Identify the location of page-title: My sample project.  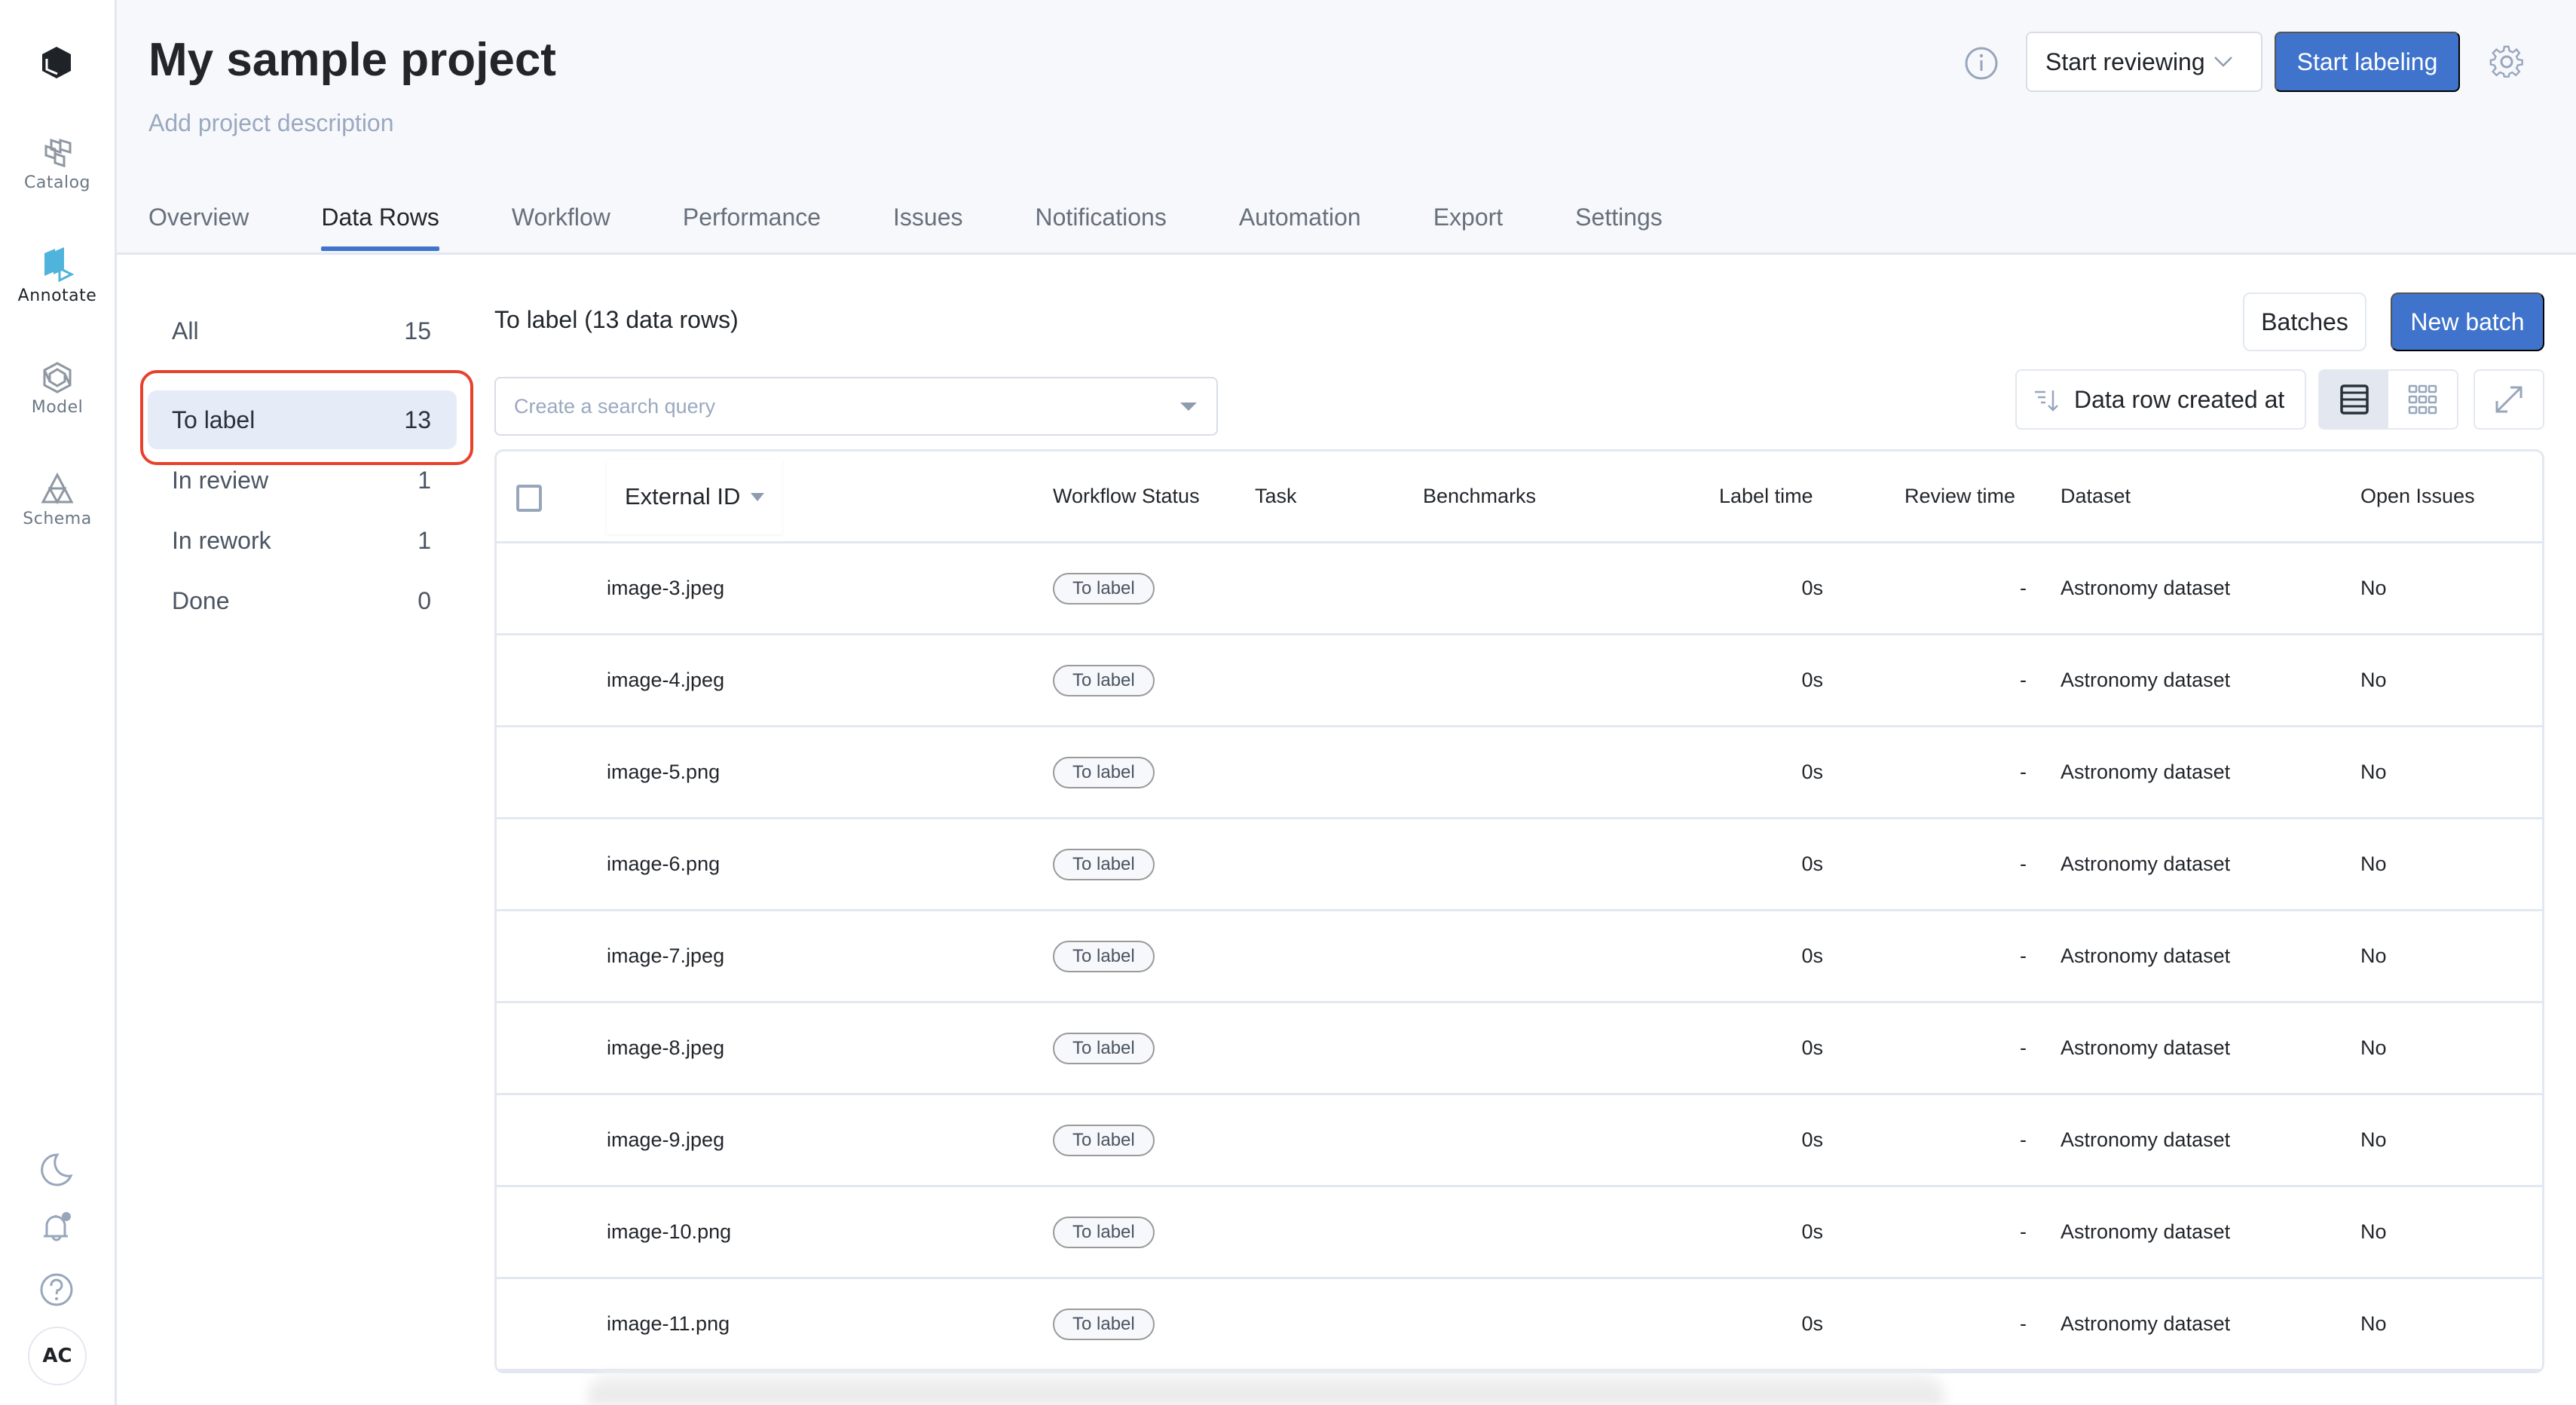
(352, 60).